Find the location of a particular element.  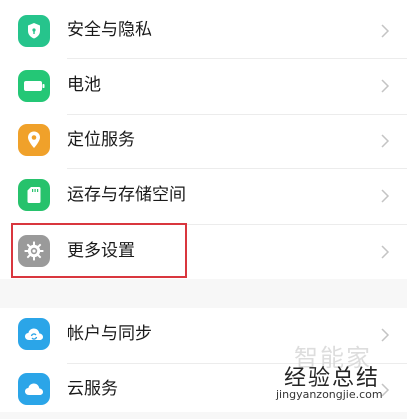

settings-item-storage: 运存与存储空间 is located at coordinates (203, 196).